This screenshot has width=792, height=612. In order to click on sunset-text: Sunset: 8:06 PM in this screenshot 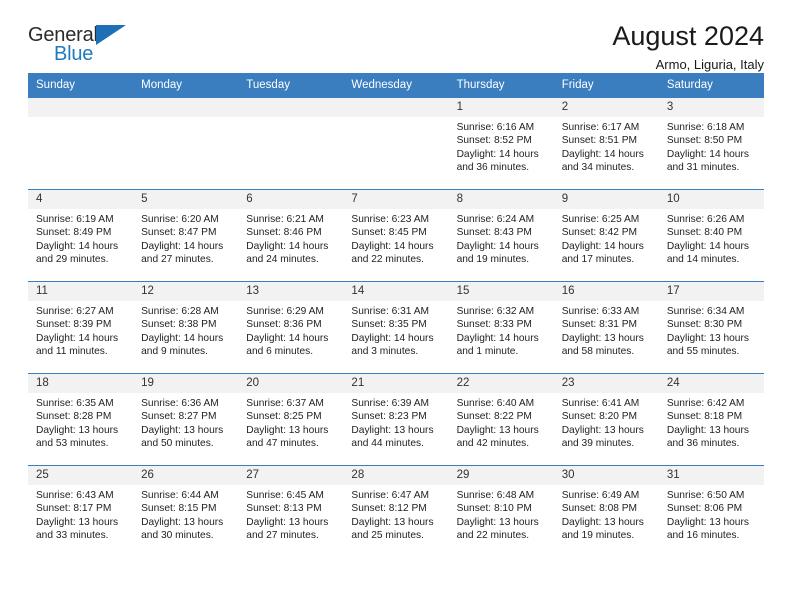, I will do `click(704, 509)`.